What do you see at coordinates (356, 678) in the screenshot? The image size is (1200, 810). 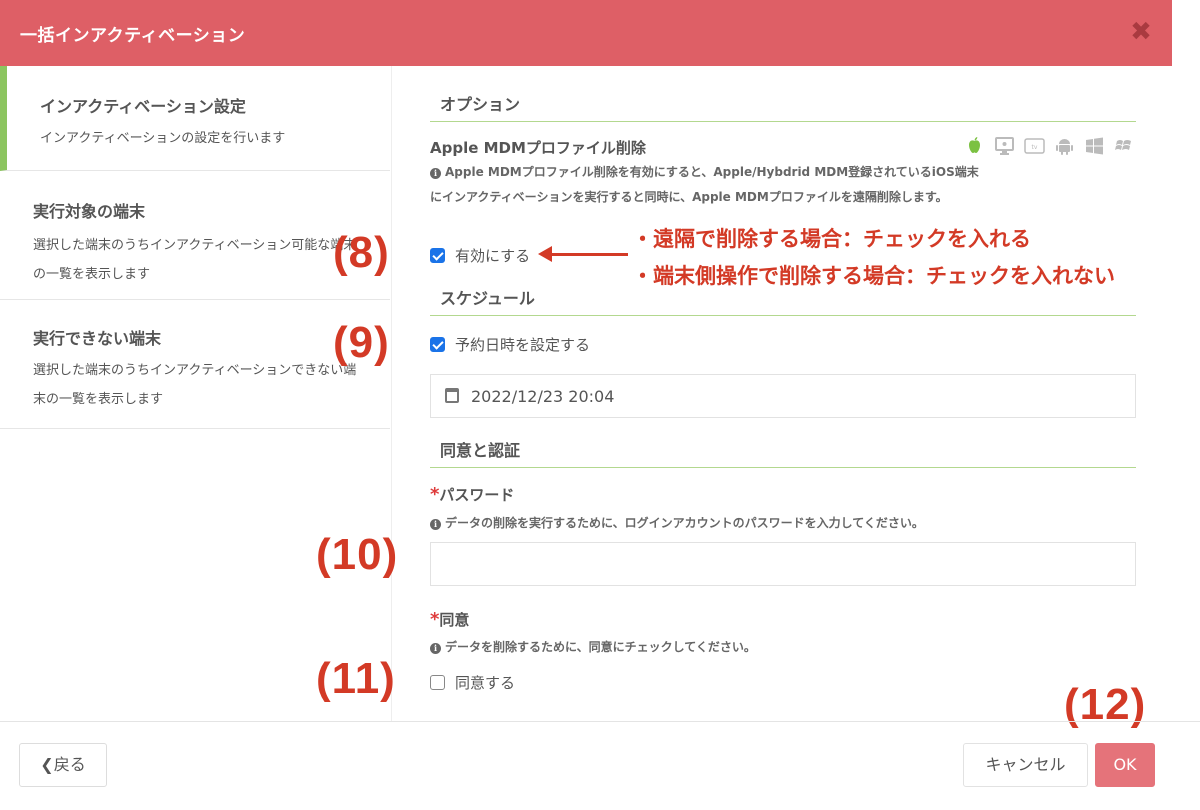 I see `annotation-11: (11)` at bounding box center [356, 678].